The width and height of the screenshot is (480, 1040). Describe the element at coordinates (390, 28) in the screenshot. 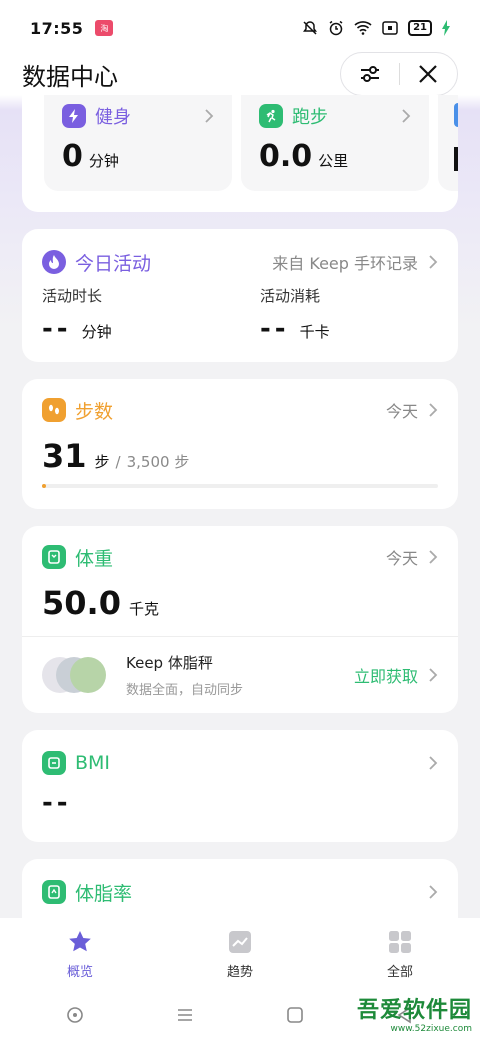

I see `screen-cast-icon` at that location.